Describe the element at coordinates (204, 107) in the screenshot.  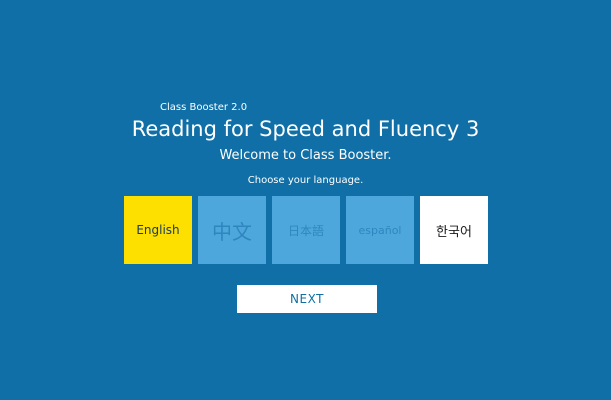
I see `app-name: Class Booster 2.0` at that location.